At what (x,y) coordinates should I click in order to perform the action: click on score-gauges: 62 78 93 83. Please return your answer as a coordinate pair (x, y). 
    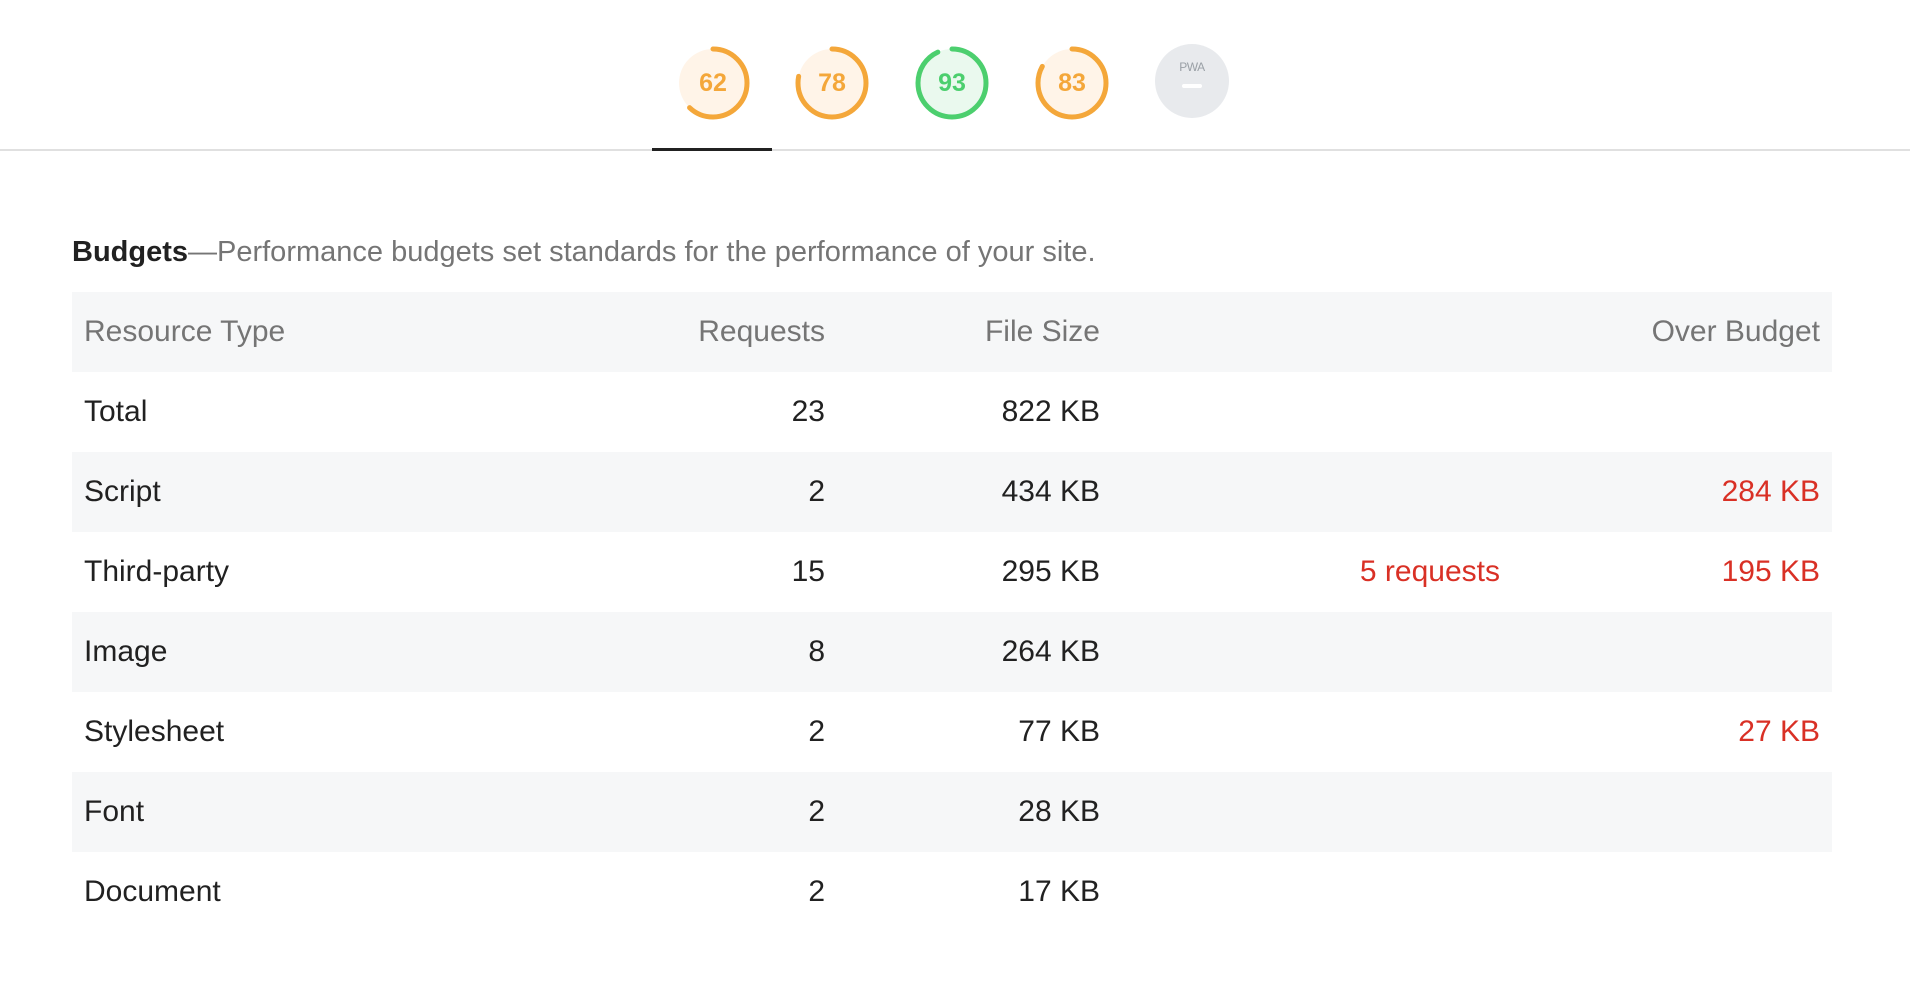
    Looking at the image, I should click on (955, 84).